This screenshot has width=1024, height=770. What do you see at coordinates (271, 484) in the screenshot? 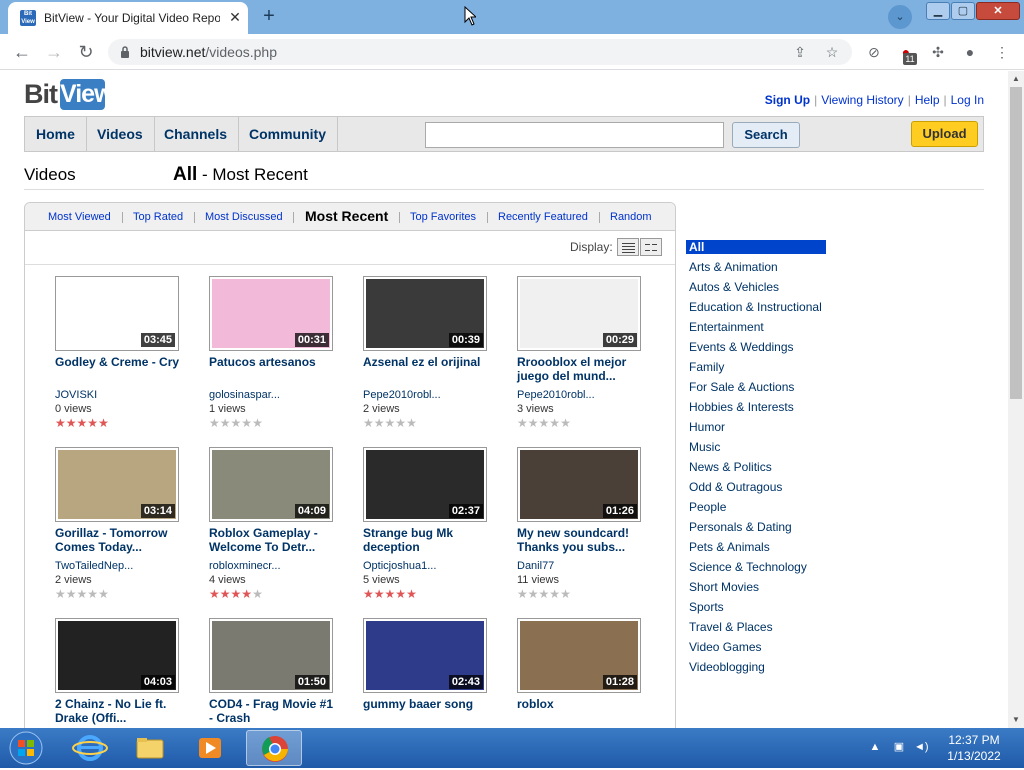
I see `video-thumbnail: 04:09` at bounding box center [271, 484].